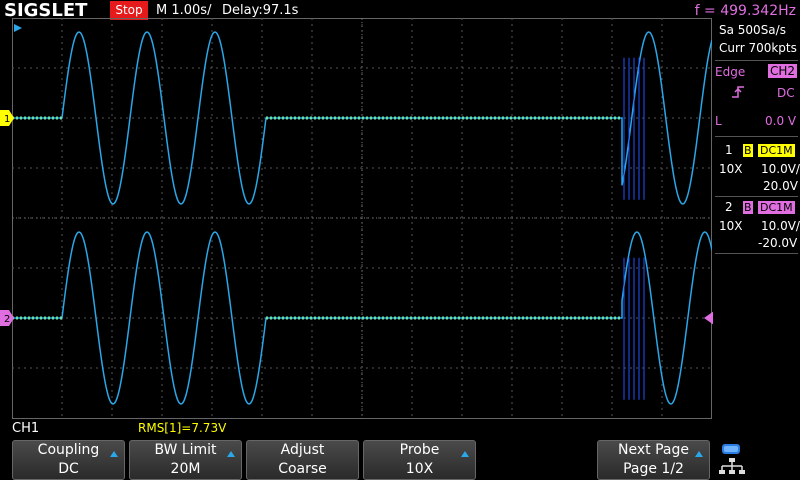 Image resolution: width=800 pixels, height=480 pixels. What do you see at coordinates (419, 469) in the screenshot?
I see `softkey-value: 10X` at bounding box center [419, 469].